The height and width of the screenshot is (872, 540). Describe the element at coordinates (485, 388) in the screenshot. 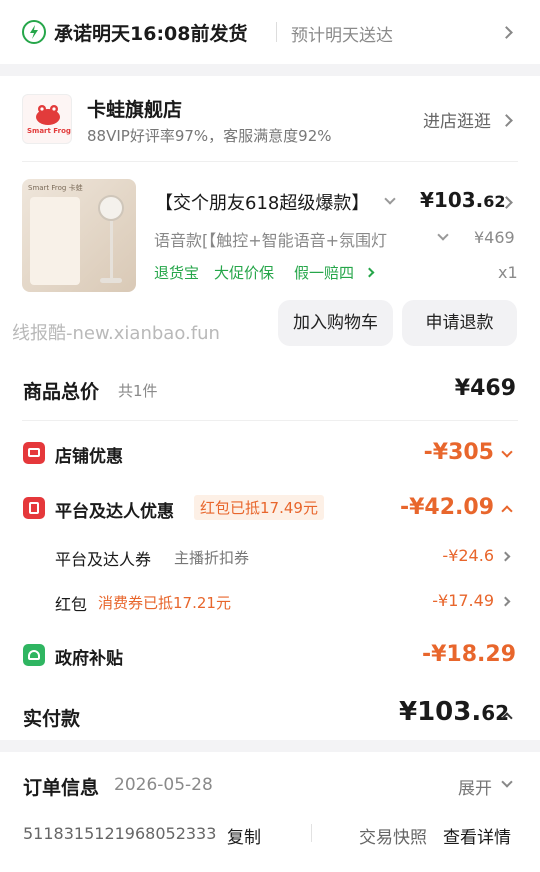

I see `goods-total: ¥469` at that location.